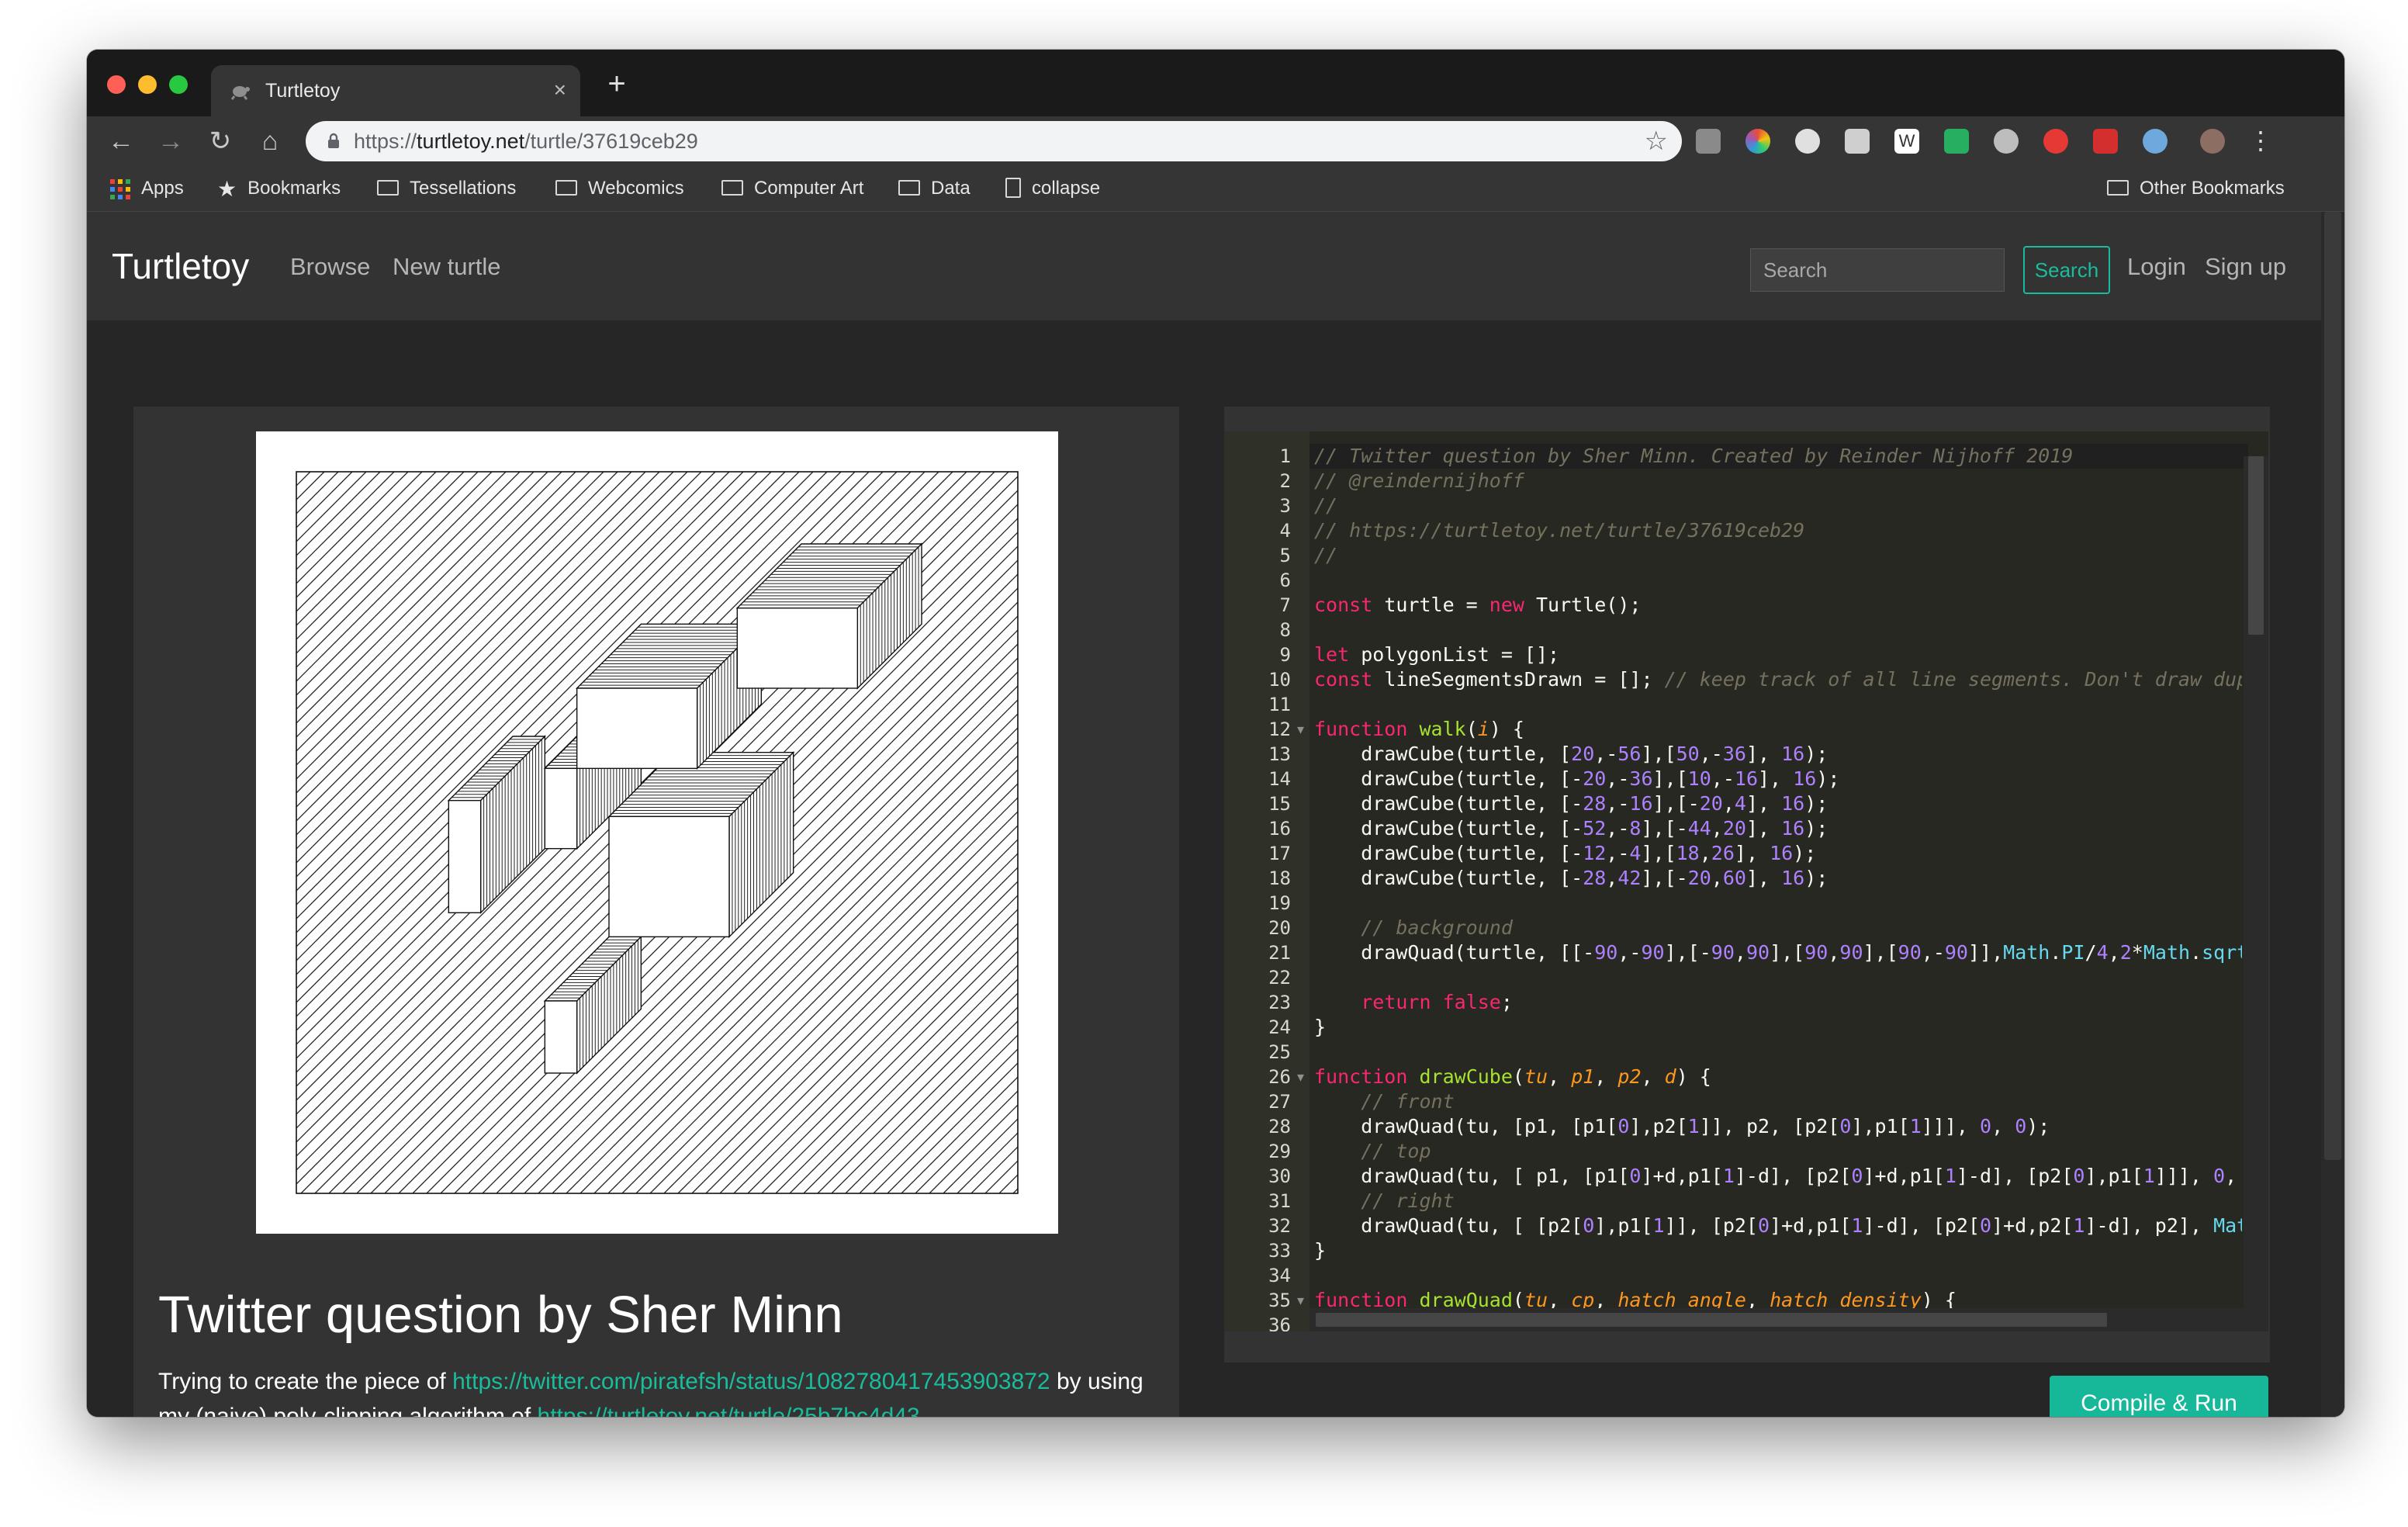  Describe the element at coordinates (2066, 270) in the screenshot. I see `search-button: Search` at that location.